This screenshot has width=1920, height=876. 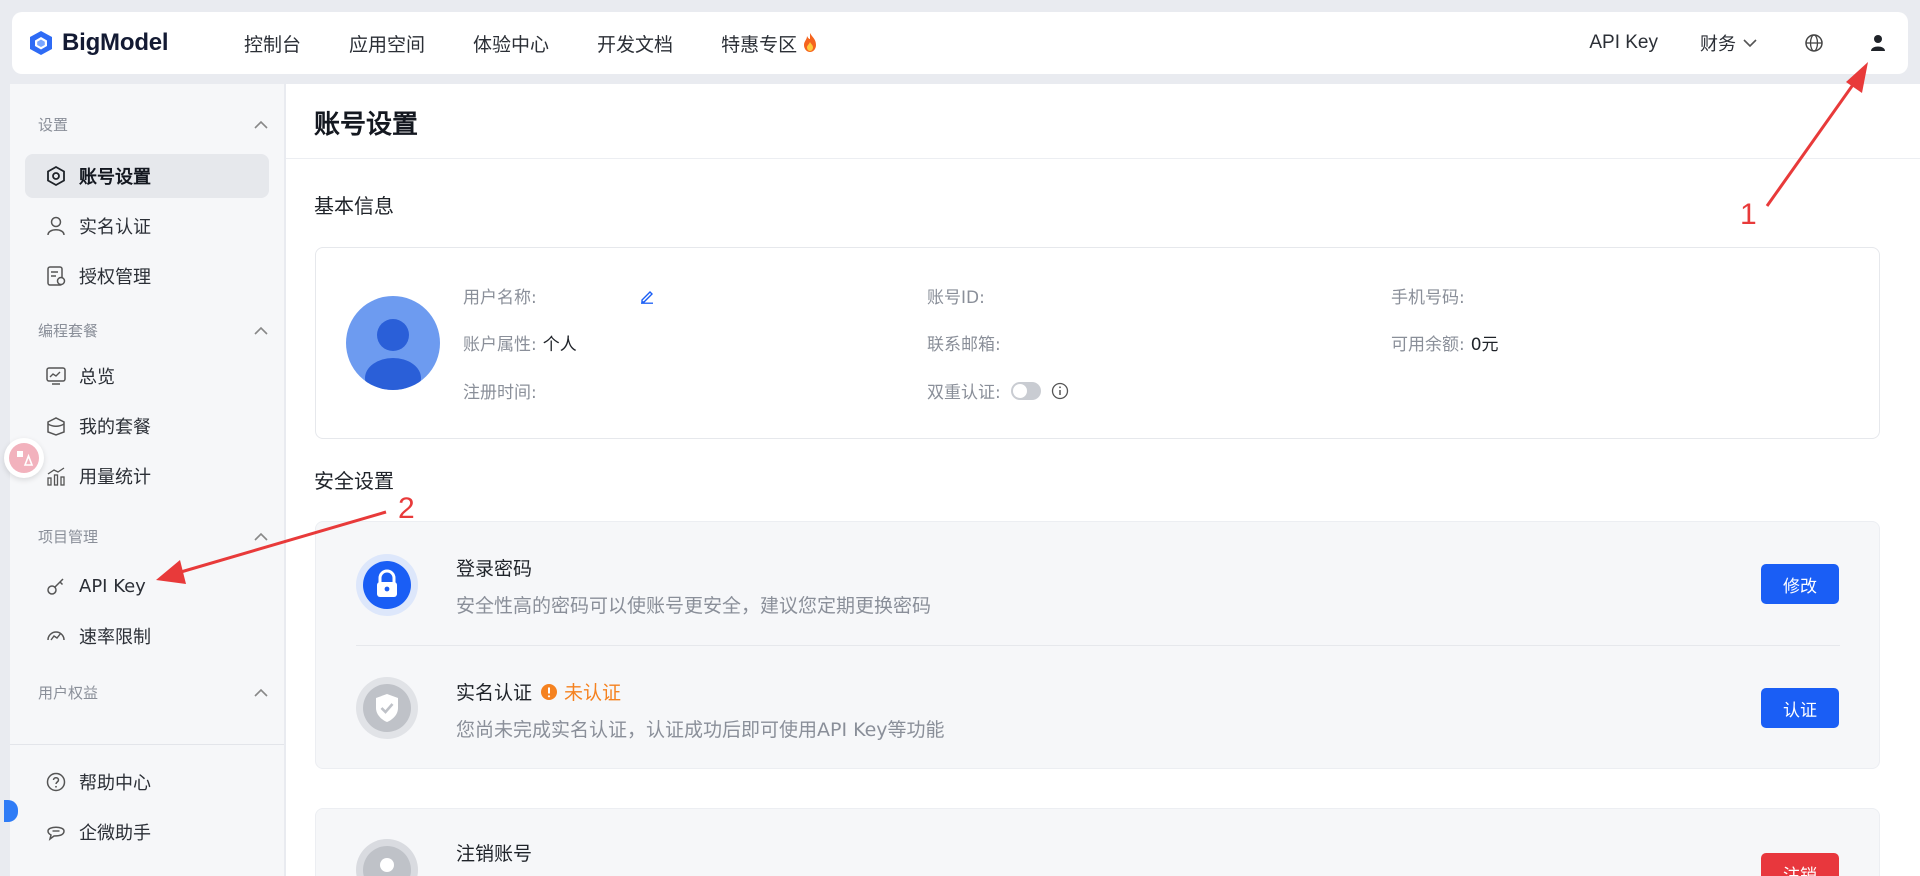 I want to click on annotation-number-1: 1, so click(x=1748, y=214).